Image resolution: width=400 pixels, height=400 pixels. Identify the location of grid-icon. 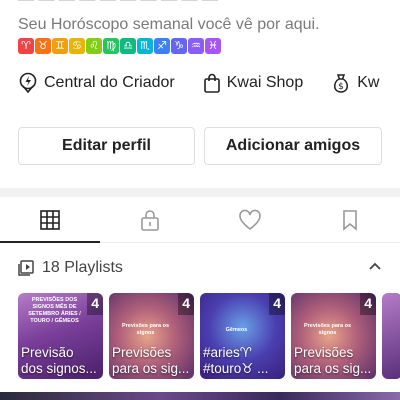
(50, 220).